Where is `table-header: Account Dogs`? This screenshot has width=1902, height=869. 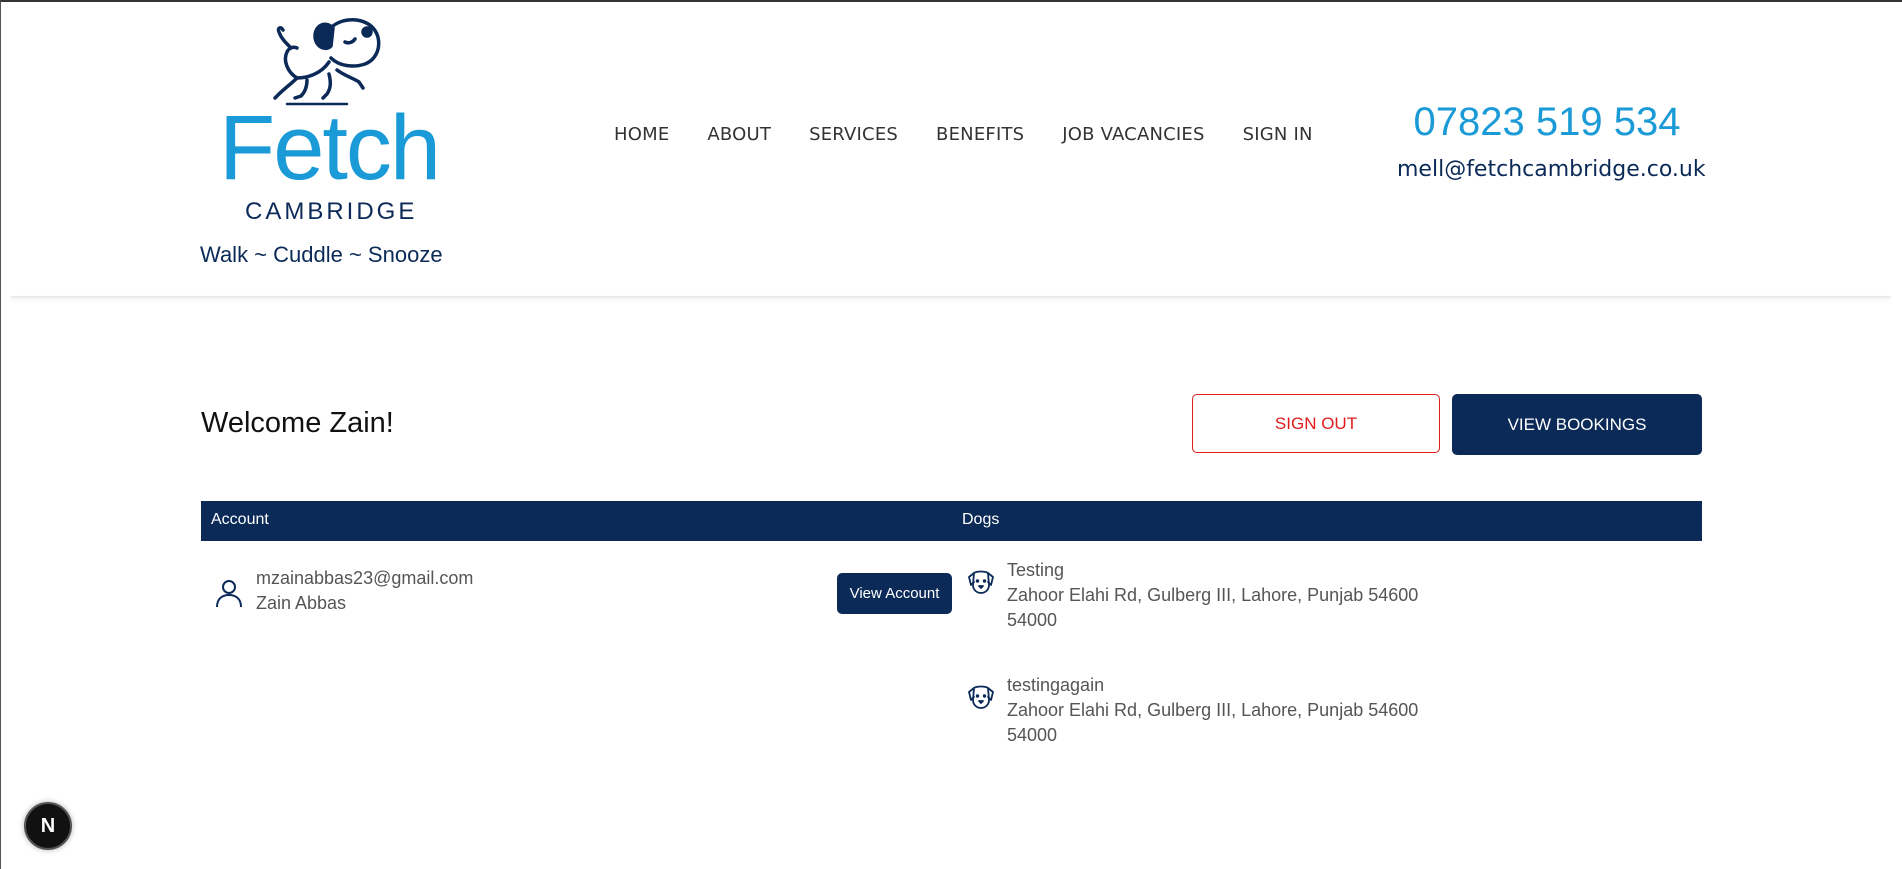 table-header: Account Dogs is located at coordinates (951, 521).